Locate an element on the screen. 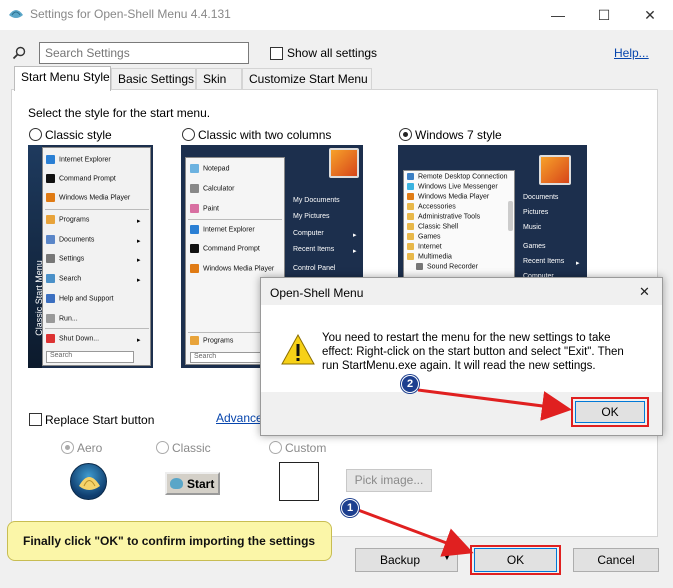 The height and width of the screenshot is (588, 673). arrow-to-ok is located at coordinates (415, 532).